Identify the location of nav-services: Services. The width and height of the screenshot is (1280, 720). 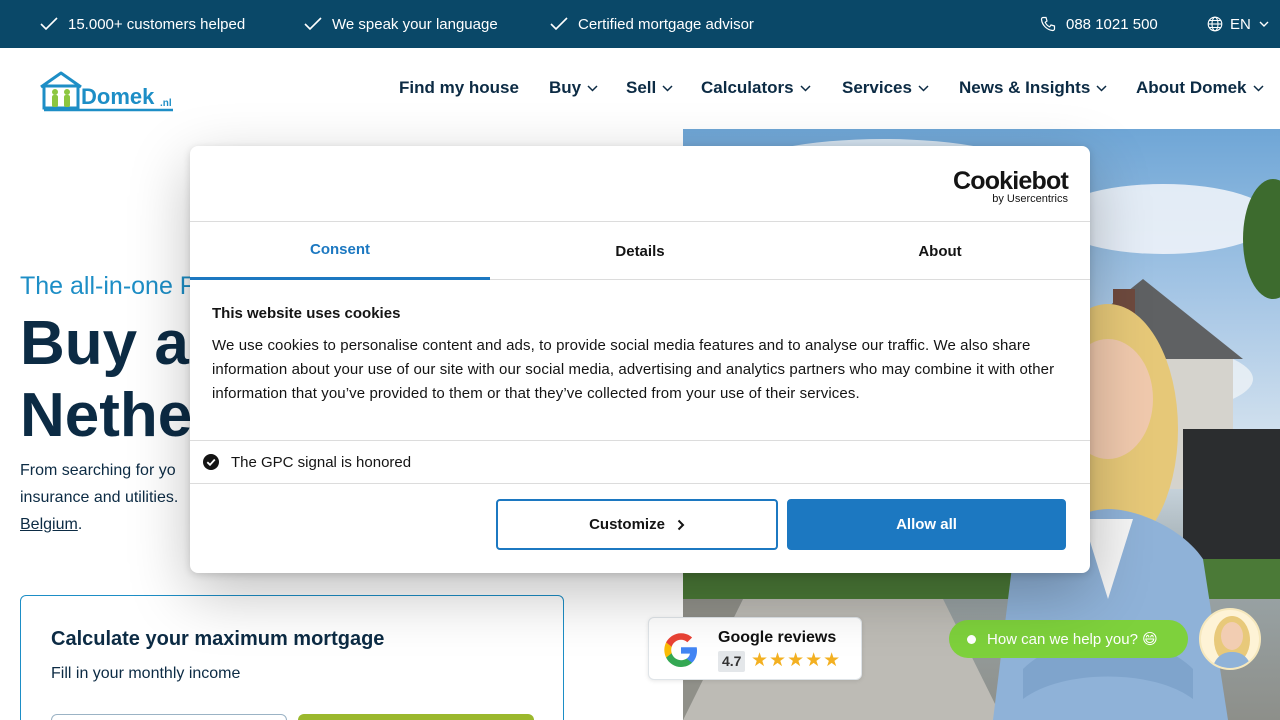
(885, 88).